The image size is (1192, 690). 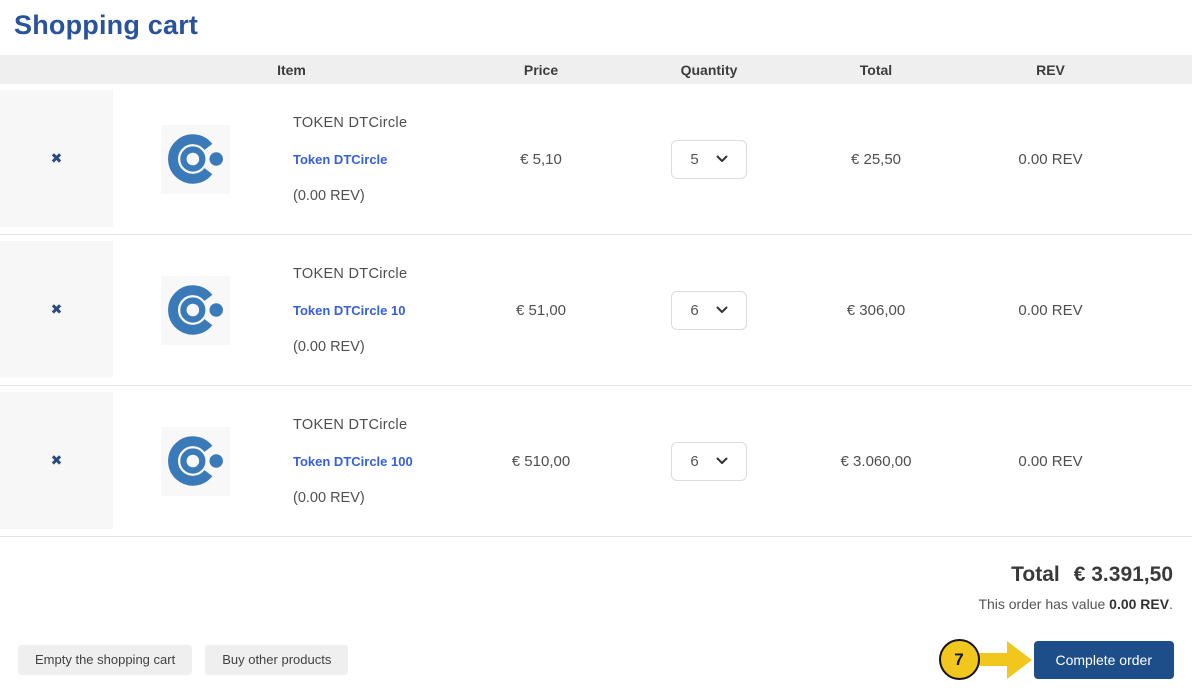 What do you see at coordinates (349, 310) in the screenshot?
I see `item-link: Token DTCircle 10` at bounding box center [349, 310].